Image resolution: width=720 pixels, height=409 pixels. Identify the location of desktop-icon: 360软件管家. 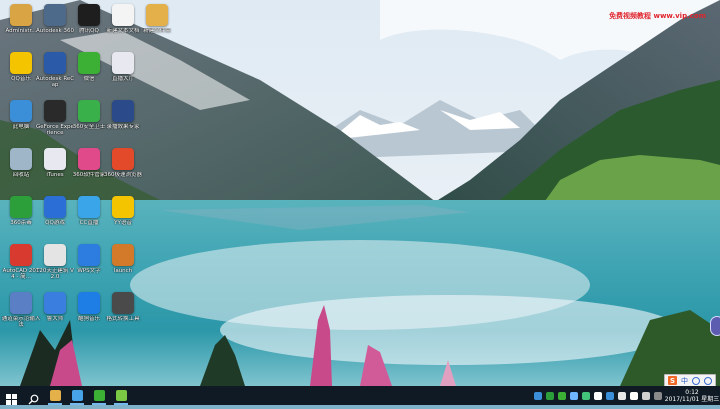
(89, 163).